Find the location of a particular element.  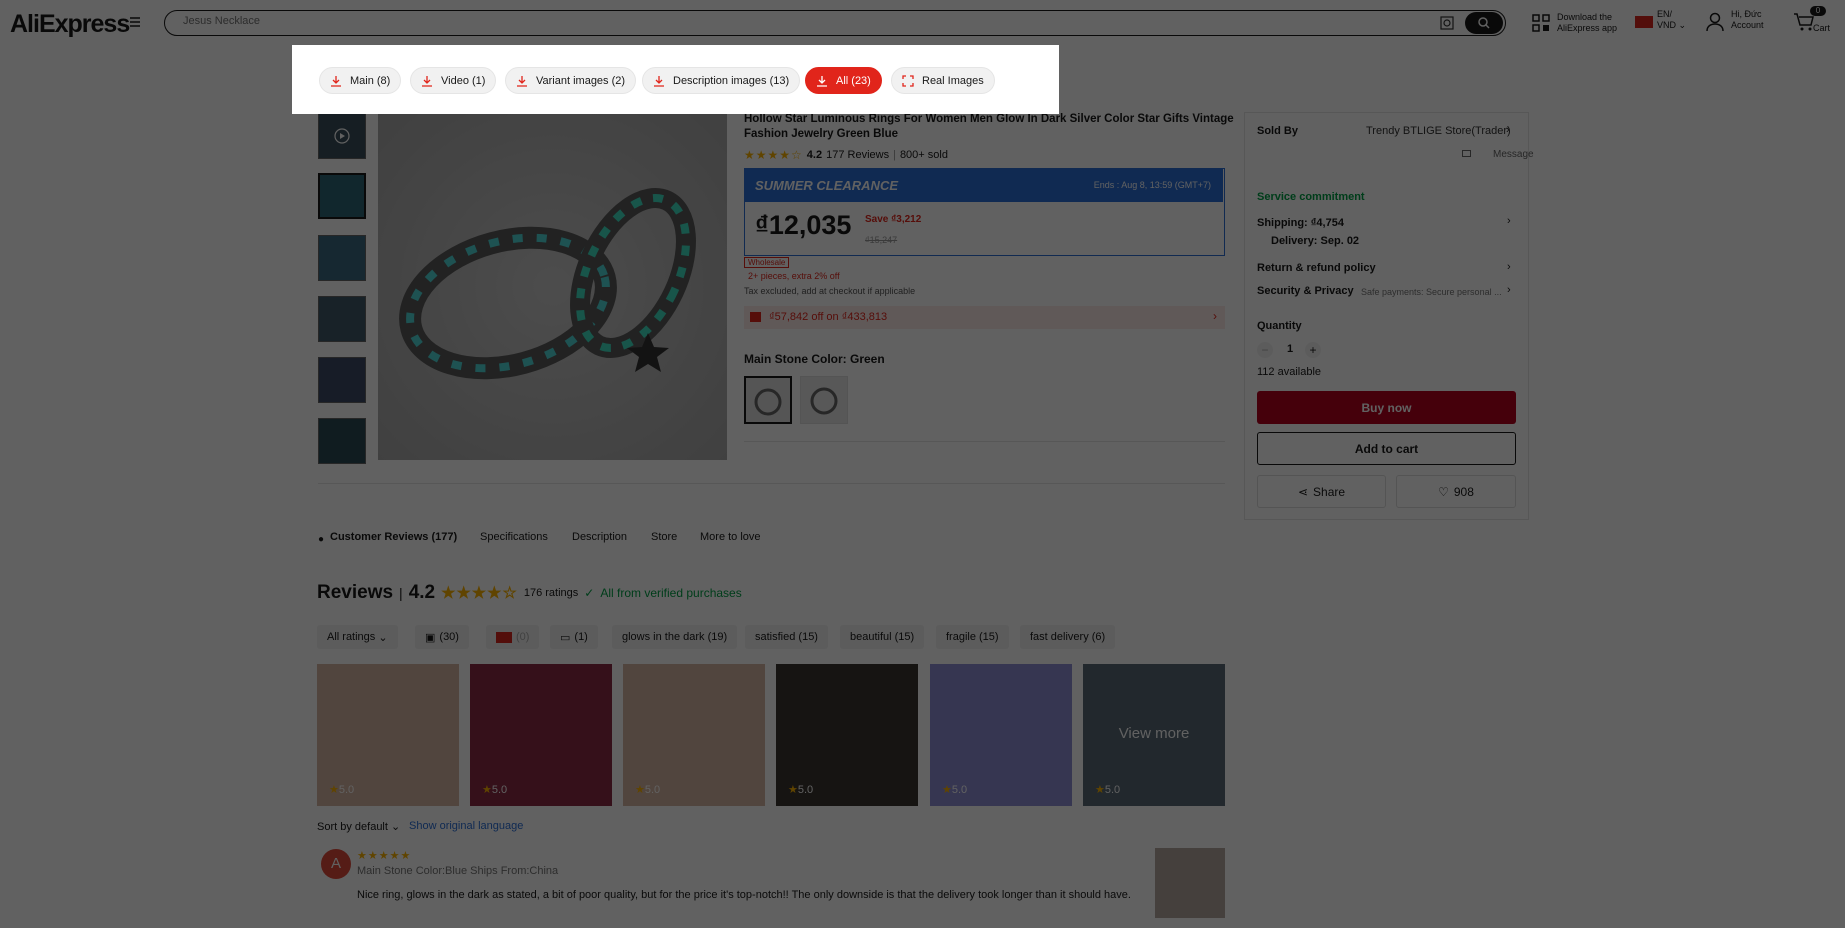

user-icon is located at coordinates (1715, 22).